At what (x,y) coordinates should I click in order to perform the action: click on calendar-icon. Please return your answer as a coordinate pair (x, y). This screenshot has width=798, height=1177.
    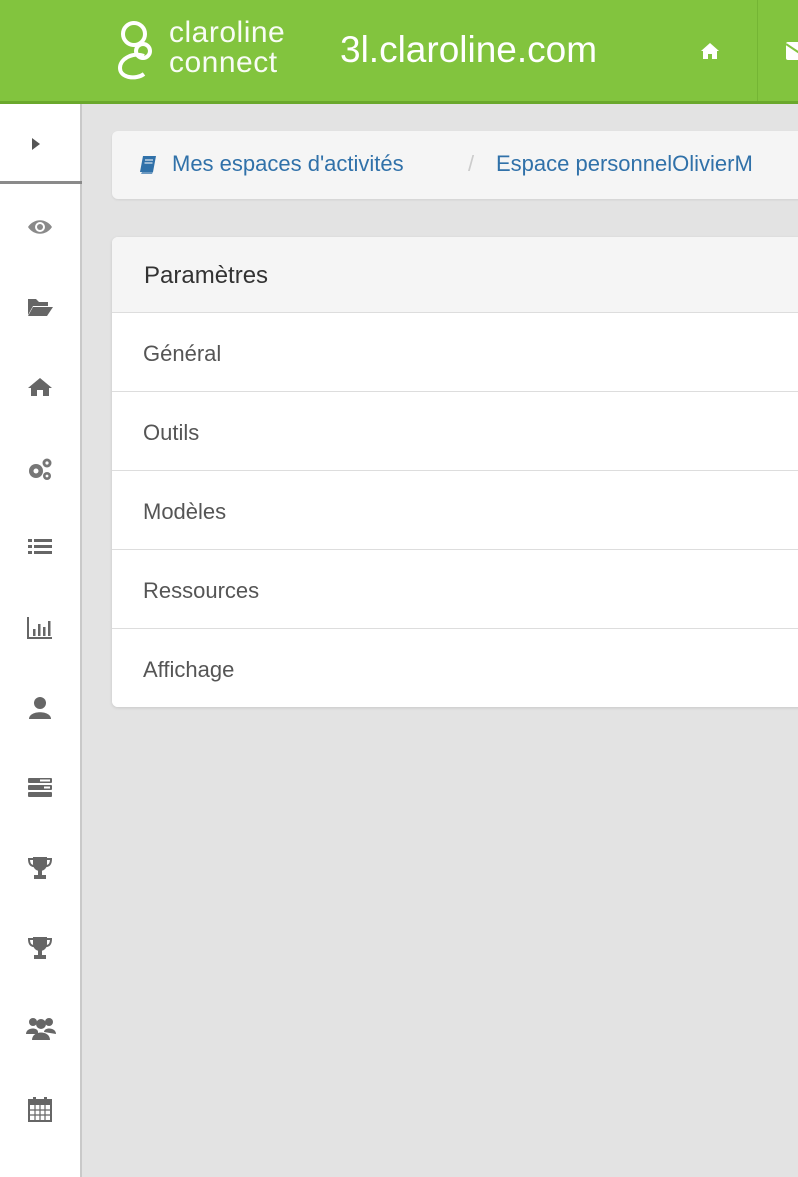
    Looking at the image, I should click on (40, 1109).